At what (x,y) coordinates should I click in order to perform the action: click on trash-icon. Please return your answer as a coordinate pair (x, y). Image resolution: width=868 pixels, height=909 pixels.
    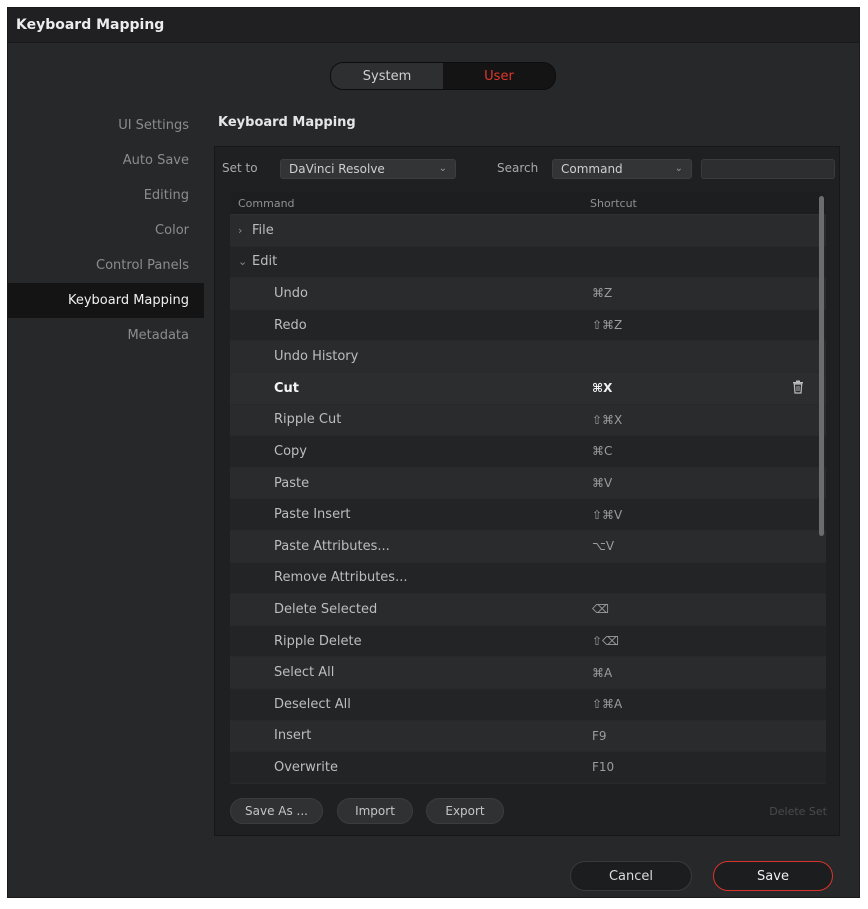
    Looking at the image, I should click on (798, 387).